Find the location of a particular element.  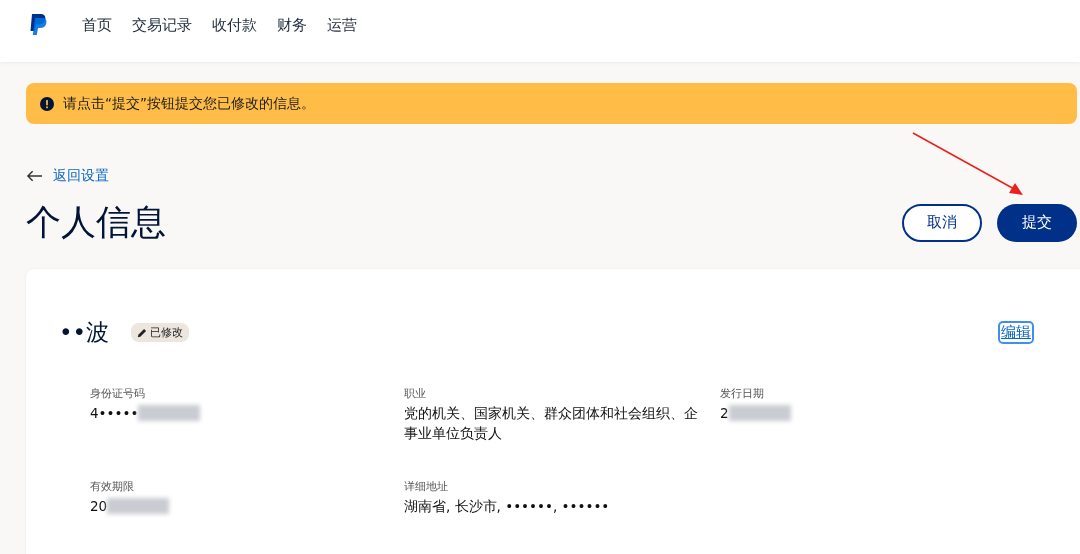

nav-link: 运营 is located at coordinates (342, 25).